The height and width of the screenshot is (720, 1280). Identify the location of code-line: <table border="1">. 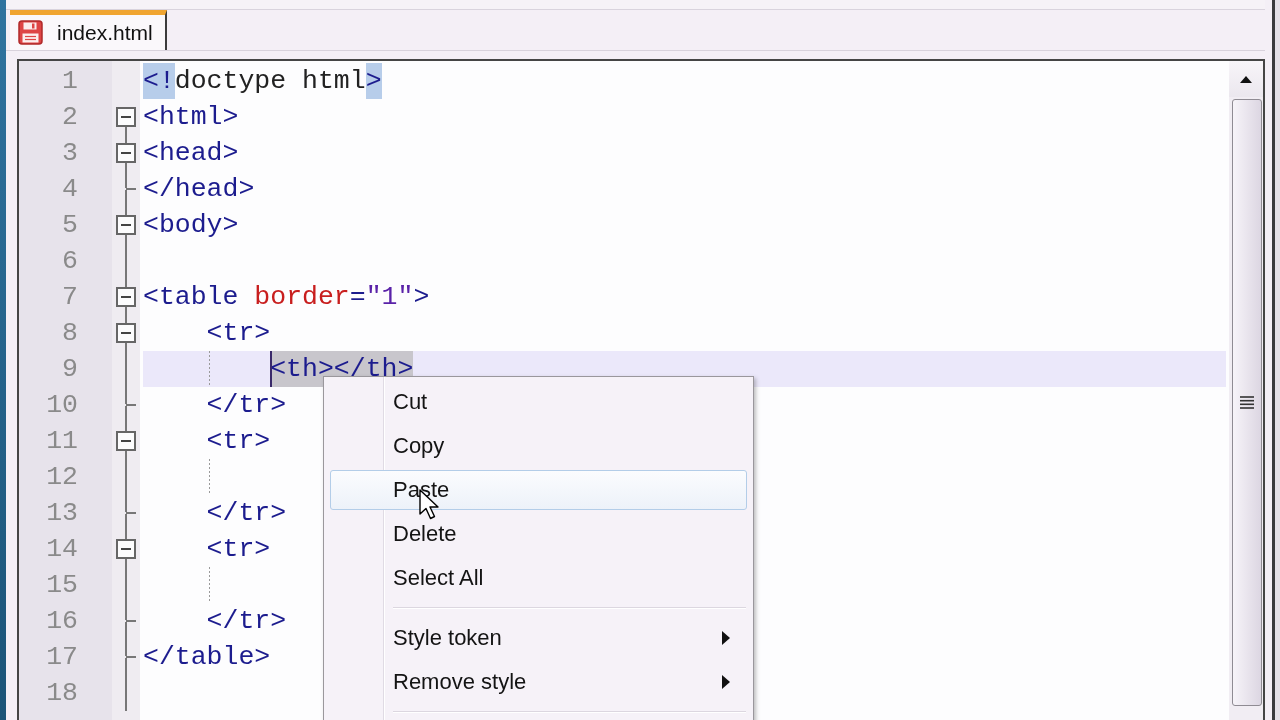
(286, 297).